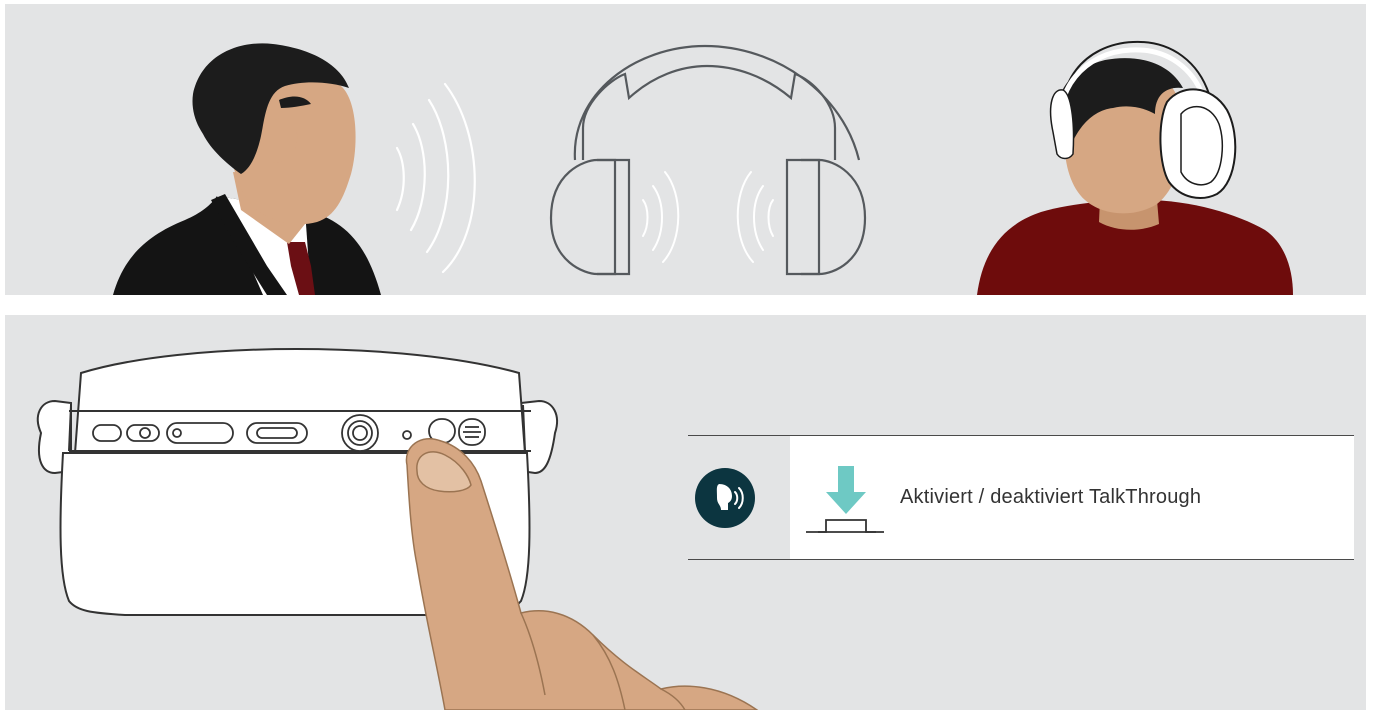 The width and height of the screenshot is (1373, 710). What do you see at coordinates (1135, 167) in the screenshot?
I see `listening-person-figure` at bounding box center [1135, 167].